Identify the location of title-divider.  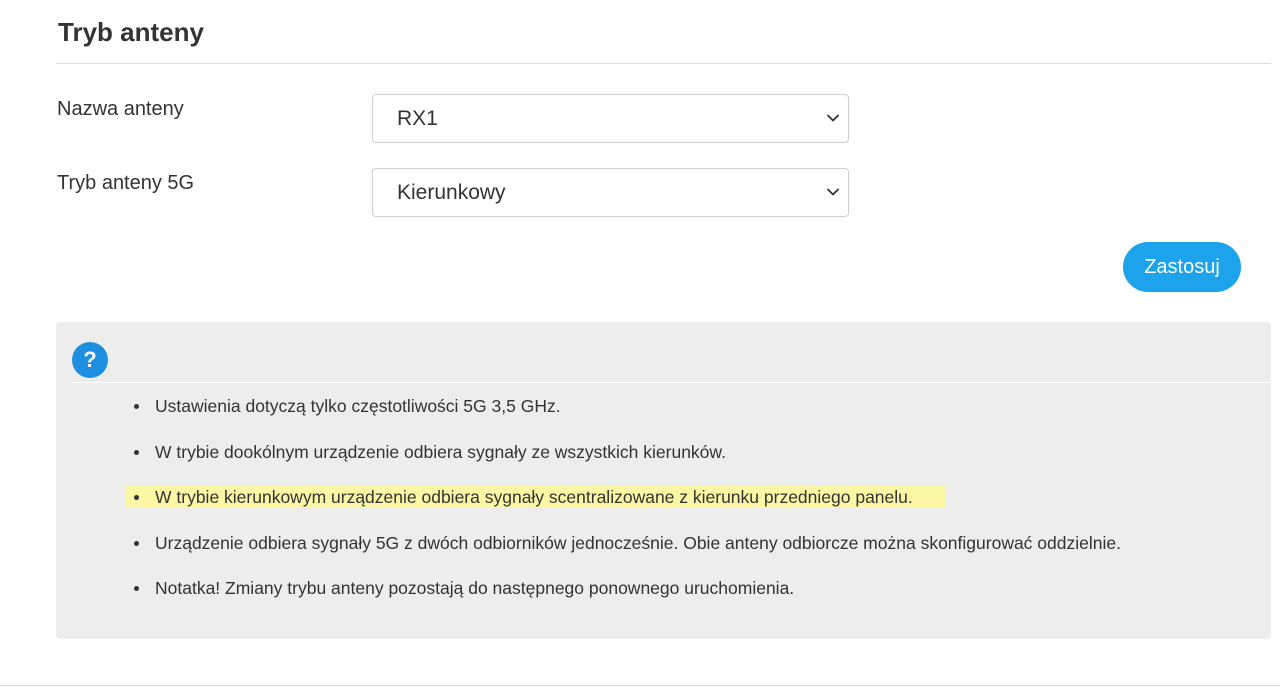
(663, 63).